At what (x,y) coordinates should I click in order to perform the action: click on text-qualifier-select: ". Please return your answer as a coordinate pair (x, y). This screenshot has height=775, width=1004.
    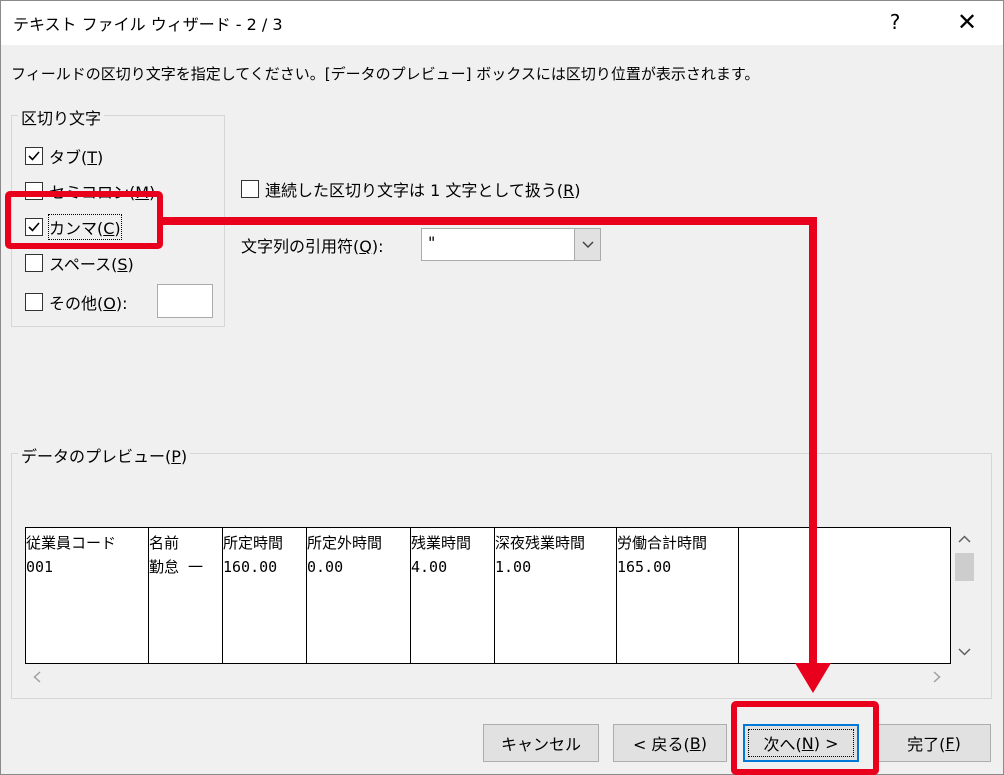
    Looking at the image, I should click on (511, 244).